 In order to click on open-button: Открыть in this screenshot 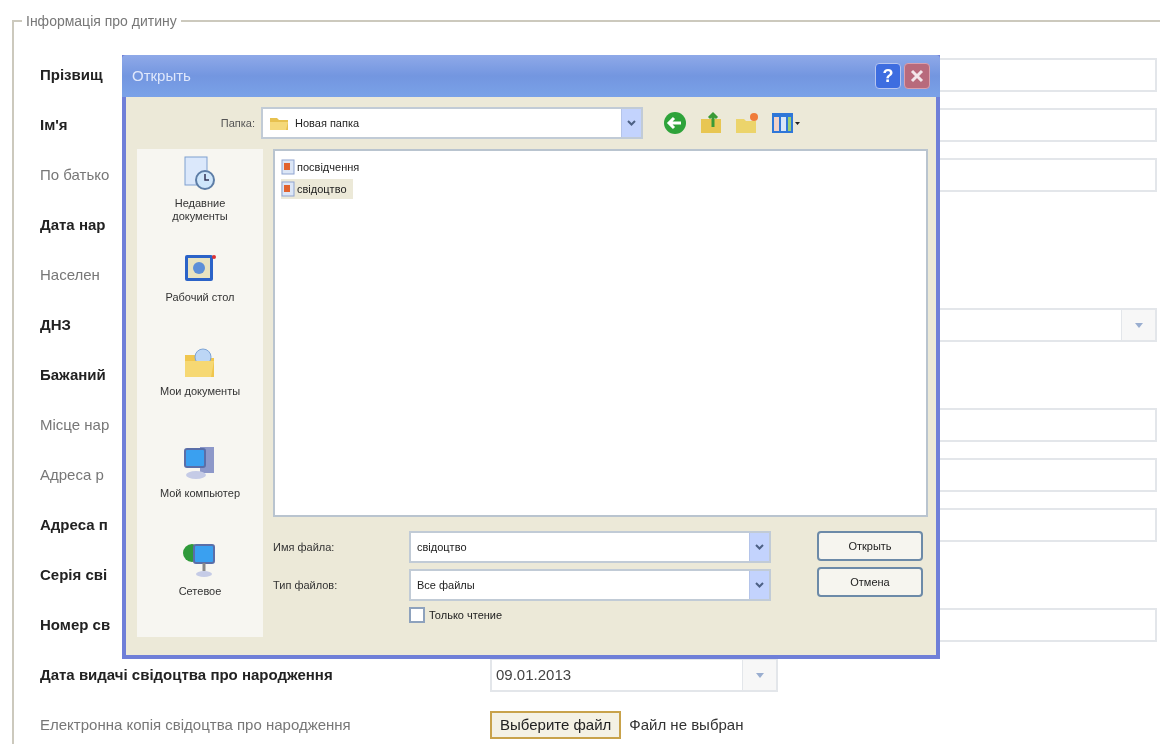, I will do `click(870, 546)`.